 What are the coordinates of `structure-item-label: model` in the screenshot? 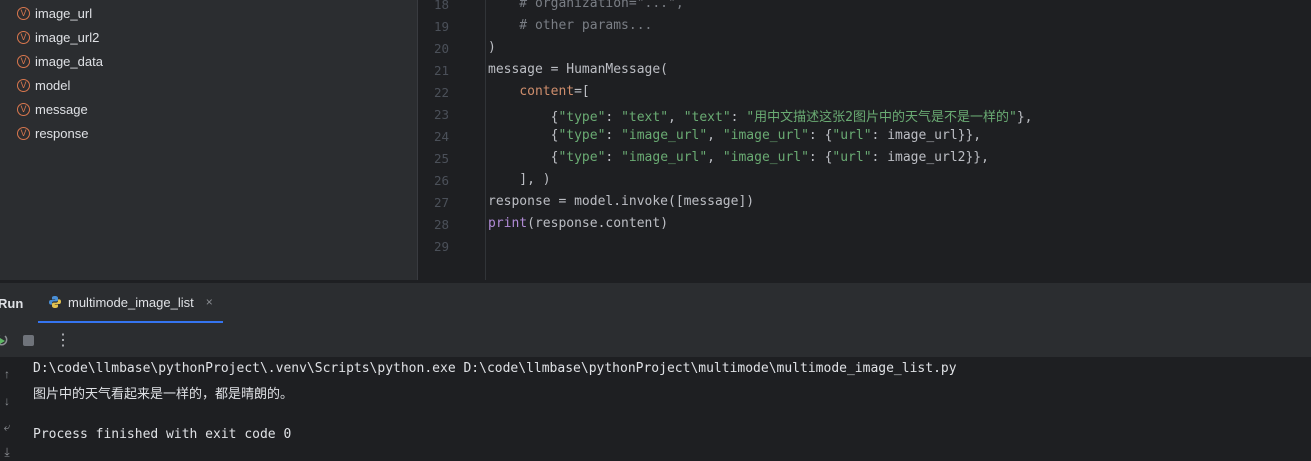 It's located at (53, 85).